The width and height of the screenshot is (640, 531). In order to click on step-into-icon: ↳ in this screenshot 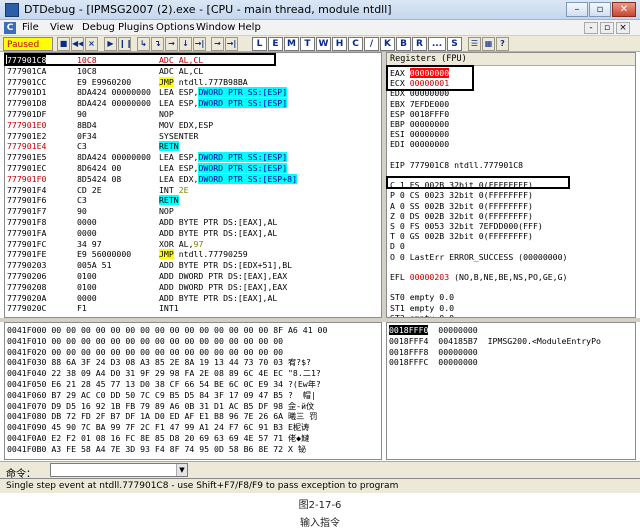, I will do `click(143, 44)`.